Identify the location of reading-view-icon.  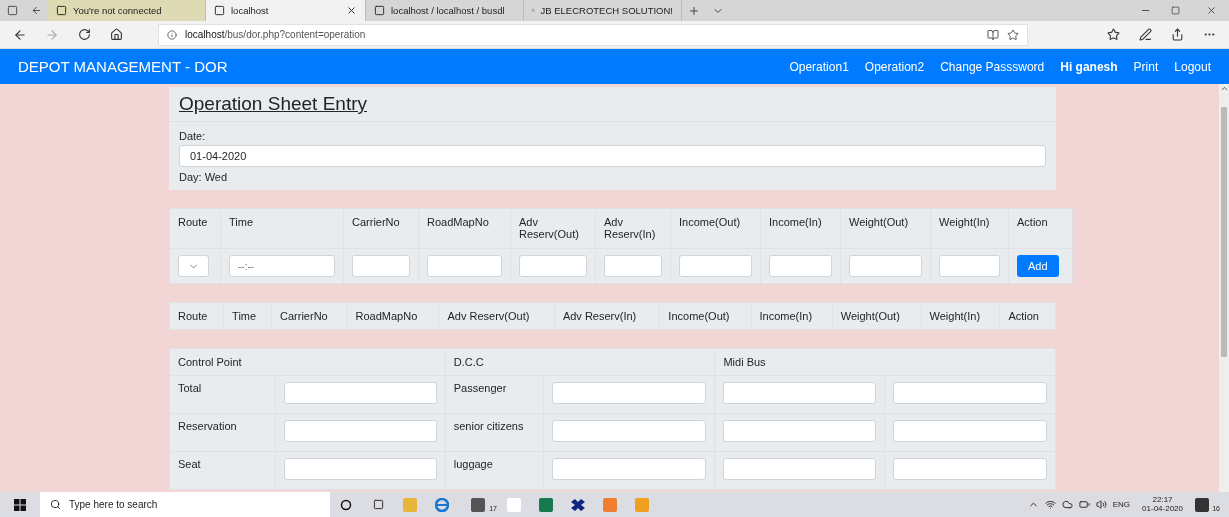
(993, 34).